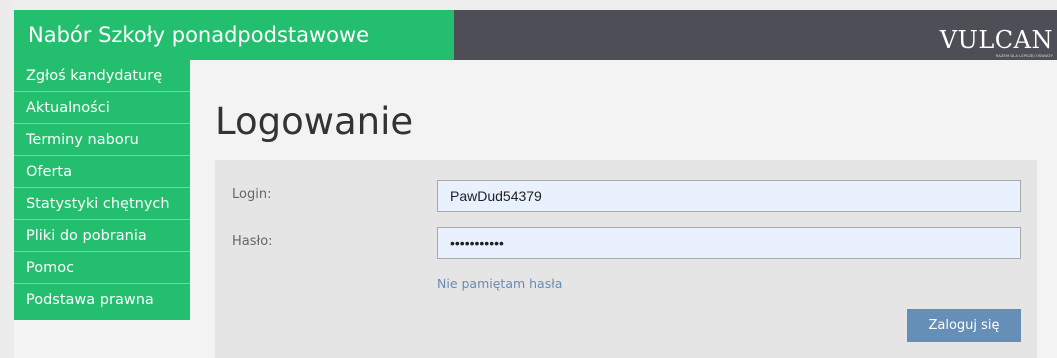  Describe the element at coordinates (755, 35) in the screenshot. I see `header-bar: VULCAN RAZEM DLA LEPSZEJ OŚWIATY` at that location.